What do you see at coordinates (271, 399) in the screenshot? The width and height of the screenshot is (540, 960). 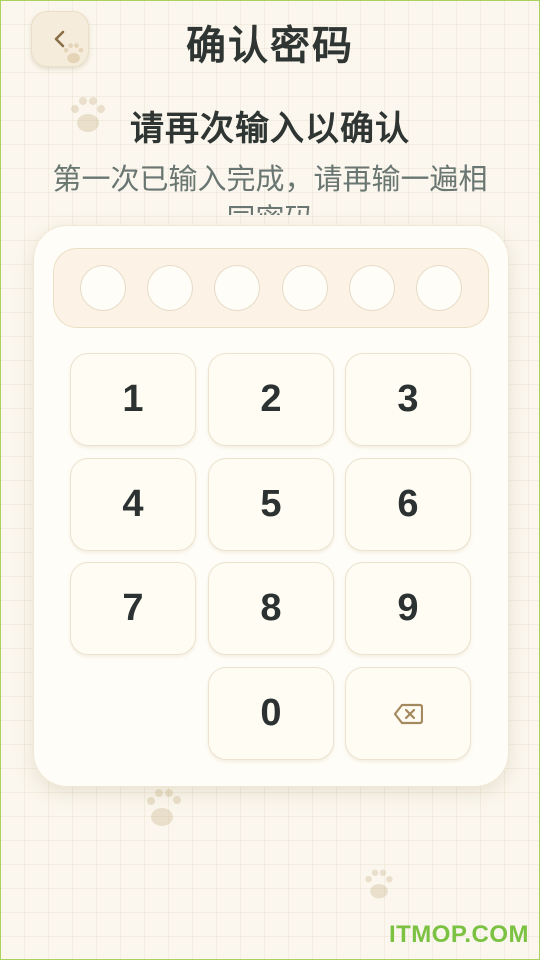 I see `key-2: 2` at bounding box center [271, 399].